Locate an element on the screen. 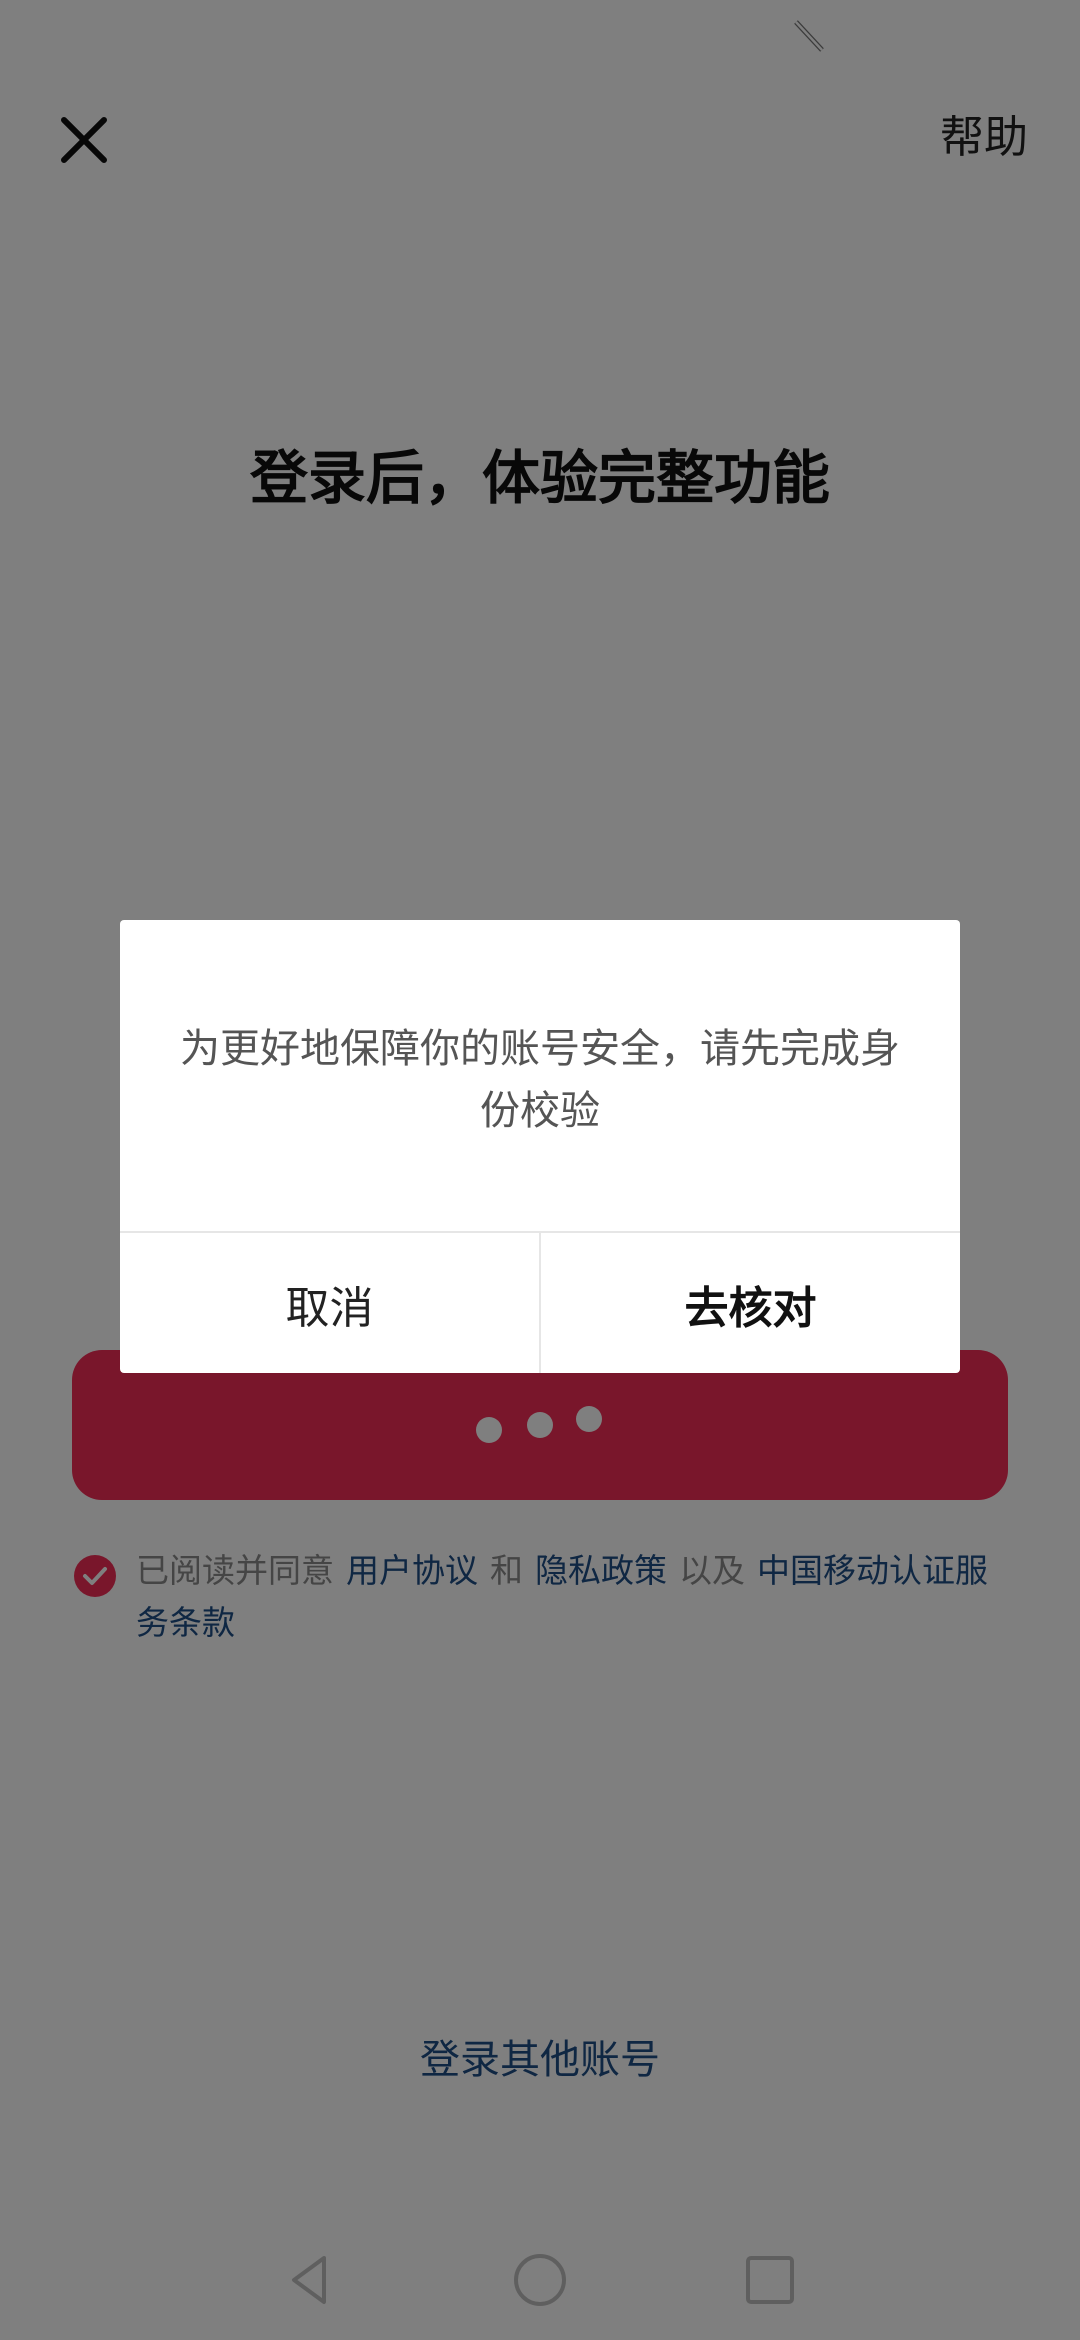 Image resolution: width=1080 pixels, height=2340 pixels. verify-button: 去核对 is located at coordinates (749, 1303).